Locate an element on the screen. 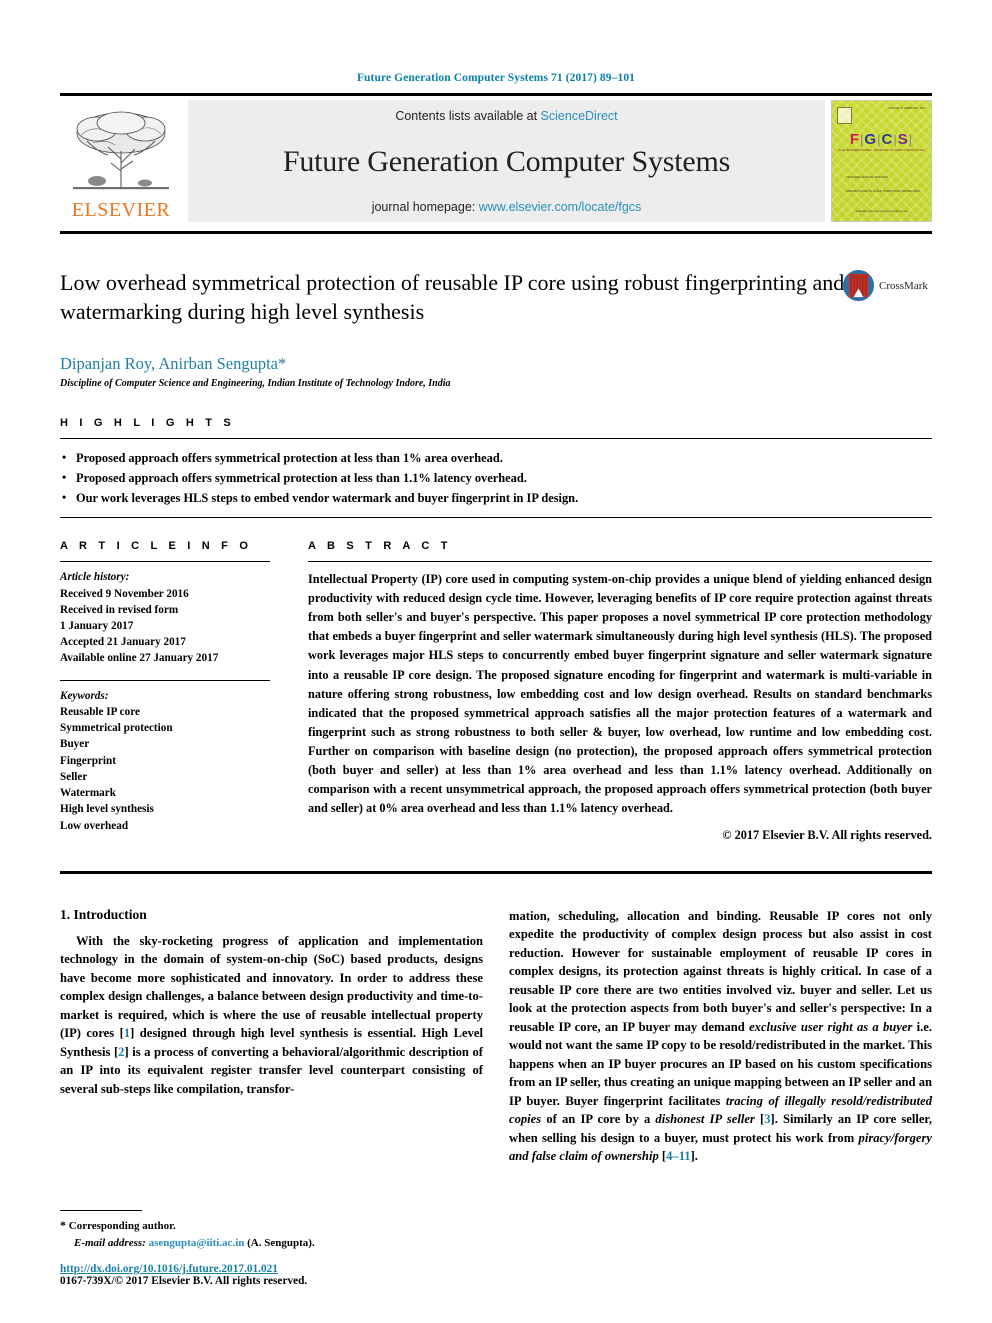  keywords-label: Keywords: is located at coordinates (84, 695).